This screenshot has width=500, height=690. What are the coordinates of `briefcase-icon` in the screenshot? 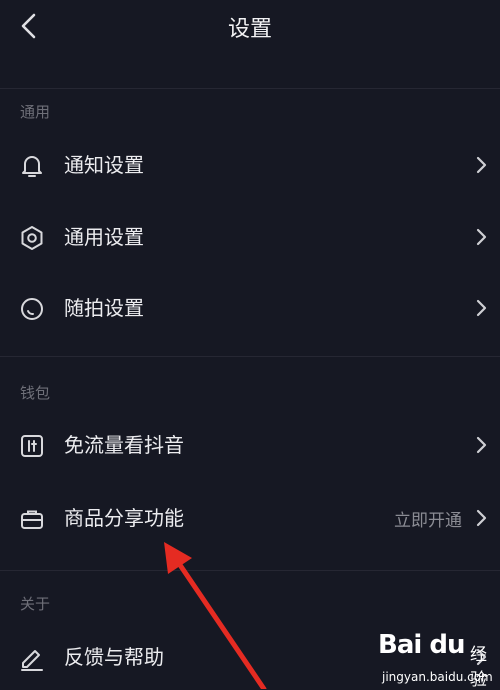 It's located at (32, 519).